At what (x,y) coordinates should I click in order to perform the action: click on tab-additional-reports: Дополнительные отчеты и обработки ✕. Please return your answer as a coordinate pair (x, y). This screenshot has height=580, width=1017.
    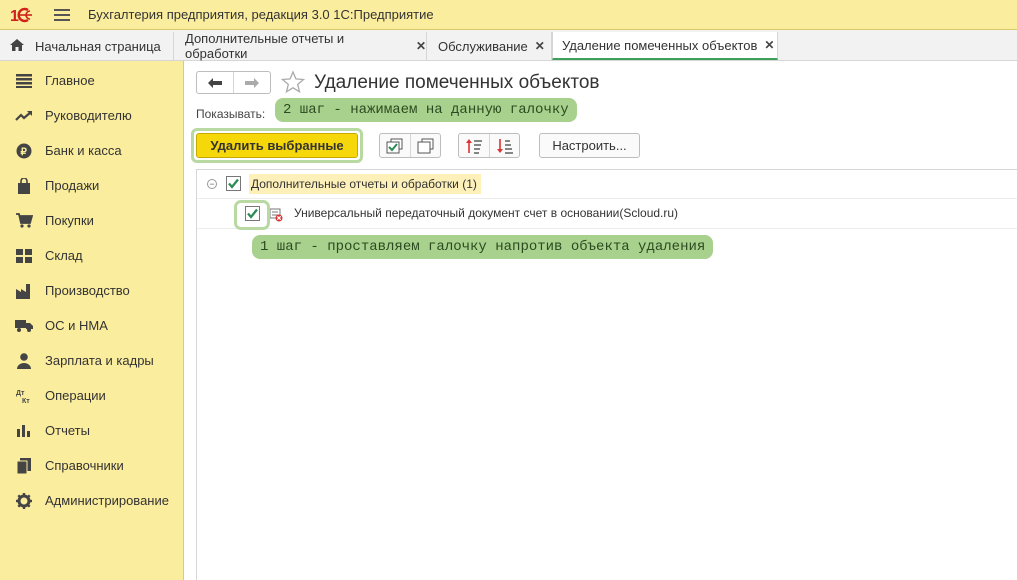
    Looking at the image, I should click on (301, 46).